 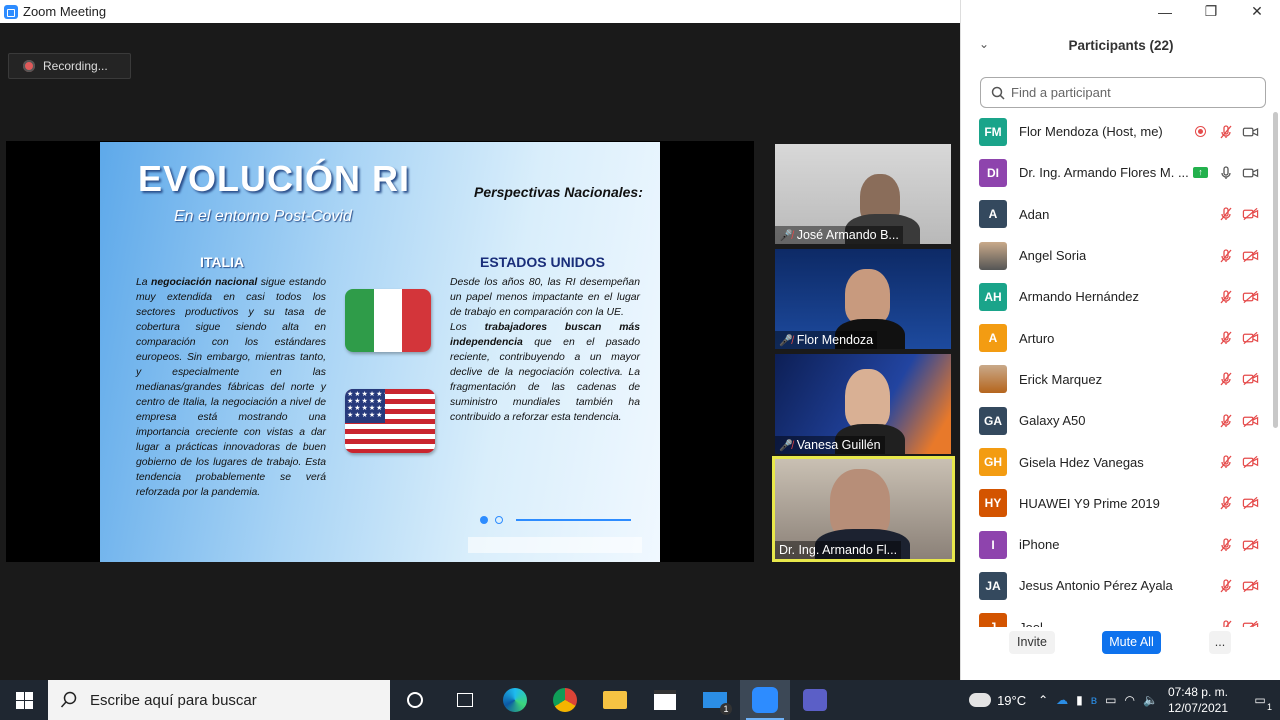 What do you see at coordinates (1116, 617) in the screenshot?
I see `participant-row: J Joel` at bounding box center [1116, 617].